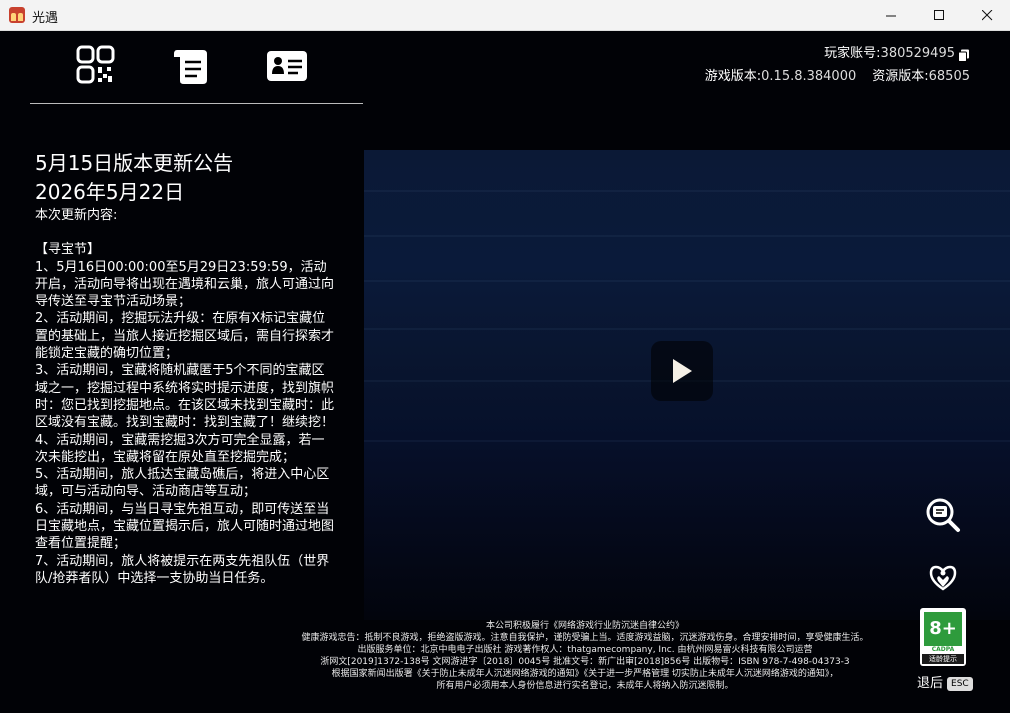  What do you see at coordinates (45, 18) in the screenshot?
I see `window-title: 光遇` at bounding box center [45, 18].